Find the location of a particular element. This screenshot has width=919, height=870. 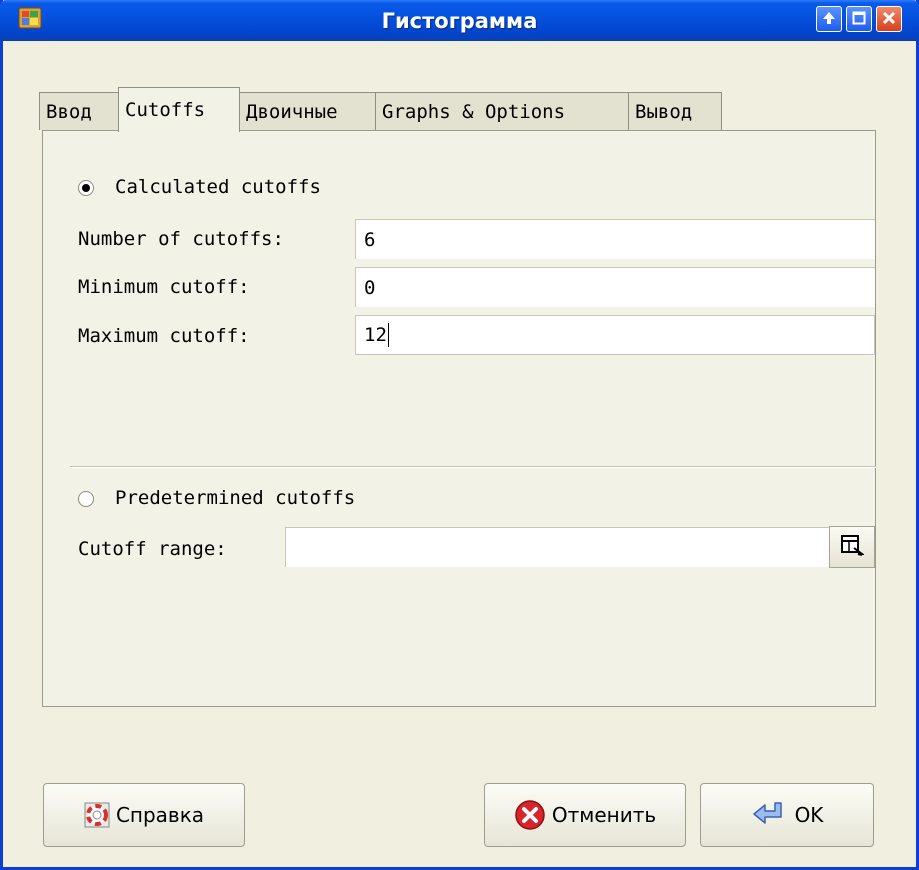

tab-cutoffs: Cutoffs is located at coordinates (179, 109).